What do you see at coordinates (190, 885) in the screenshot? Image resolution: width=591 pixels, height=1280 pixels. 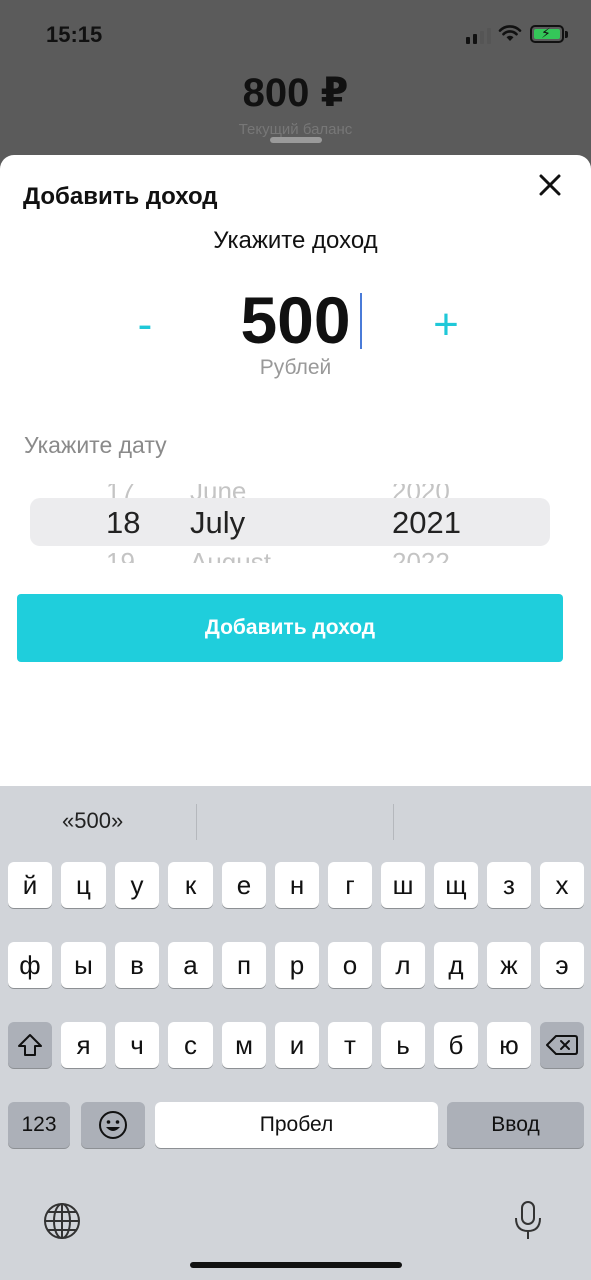 I see `key-к: к` at bounding box center [190, 885].